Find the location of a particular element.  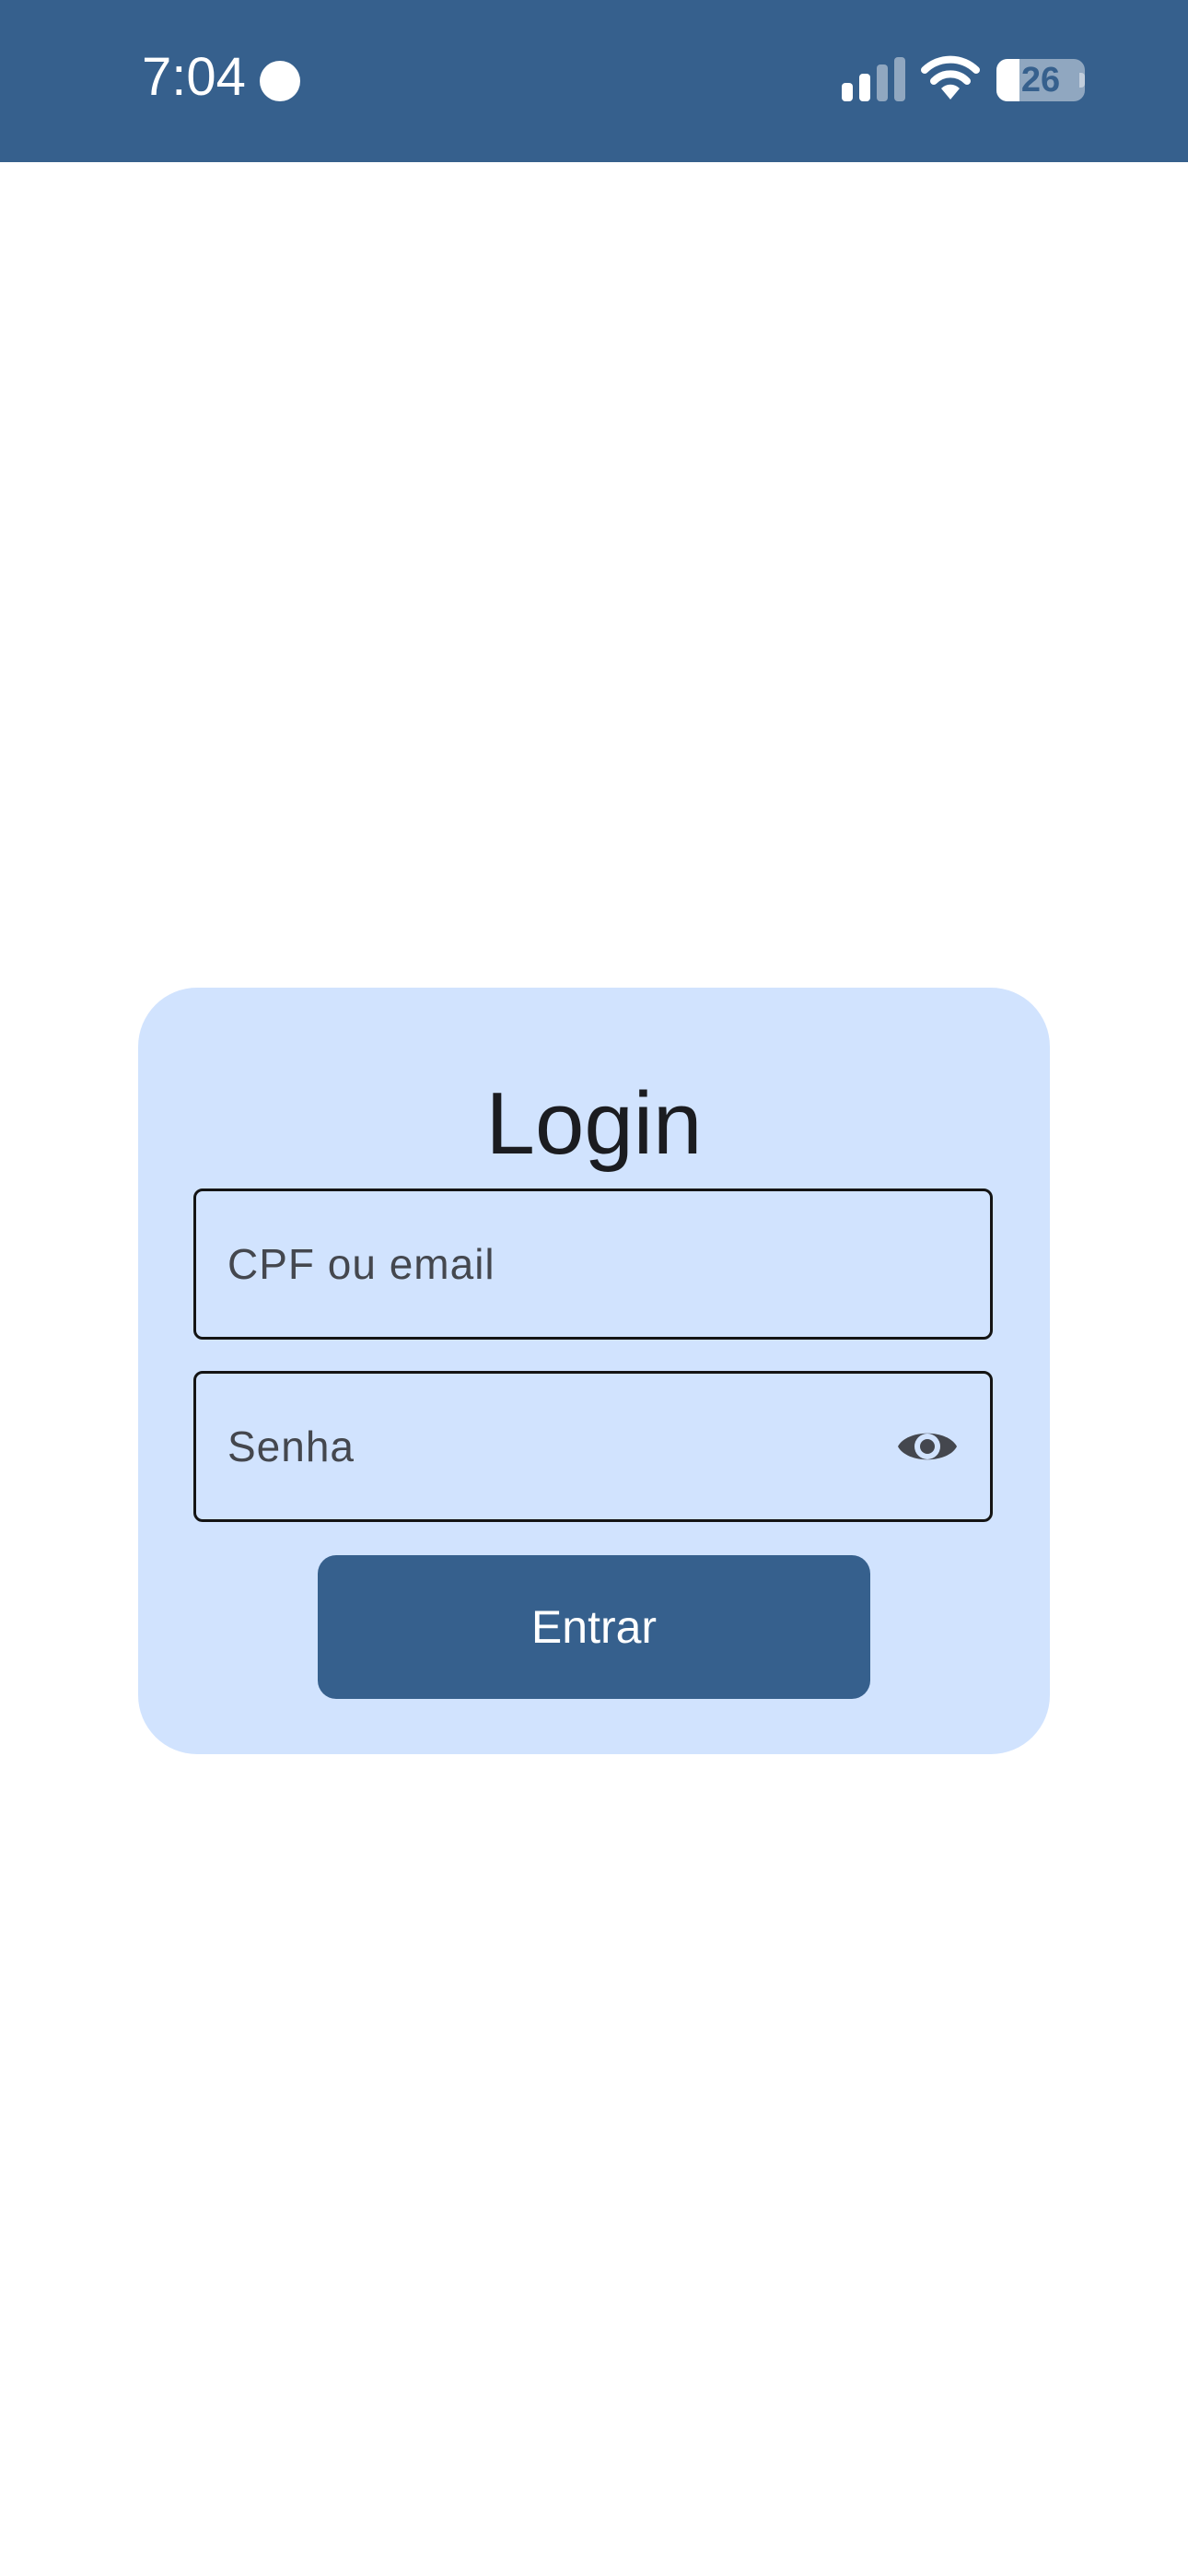

battery-level: 26 is located at coordinates (1040, 80).